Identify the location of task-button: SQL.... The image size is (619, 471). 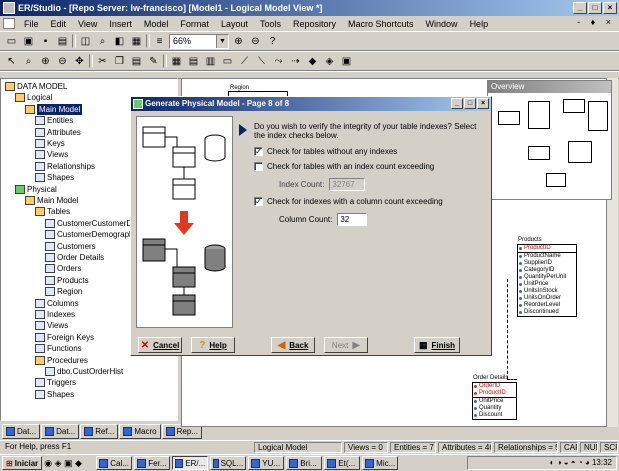
(228, 463).